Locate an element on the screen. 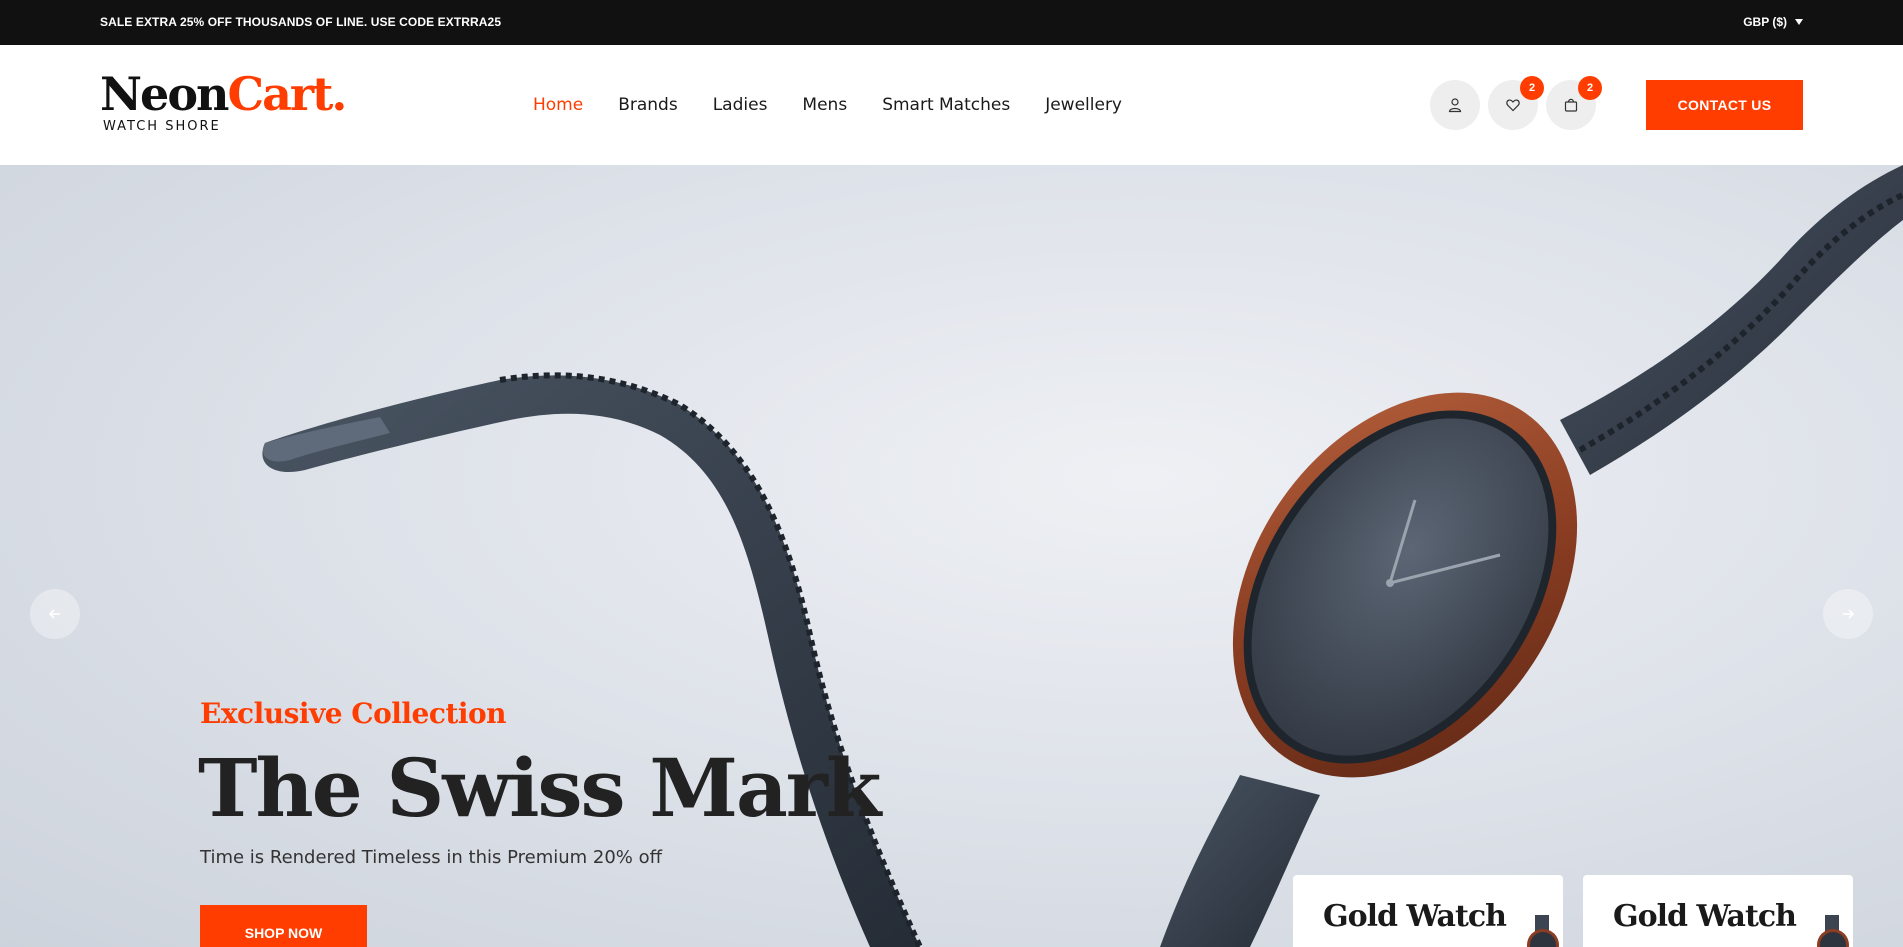 This screenshot has width=1903, height=947. cart-count-badge: 2 is located at coordinates (1590, 88).